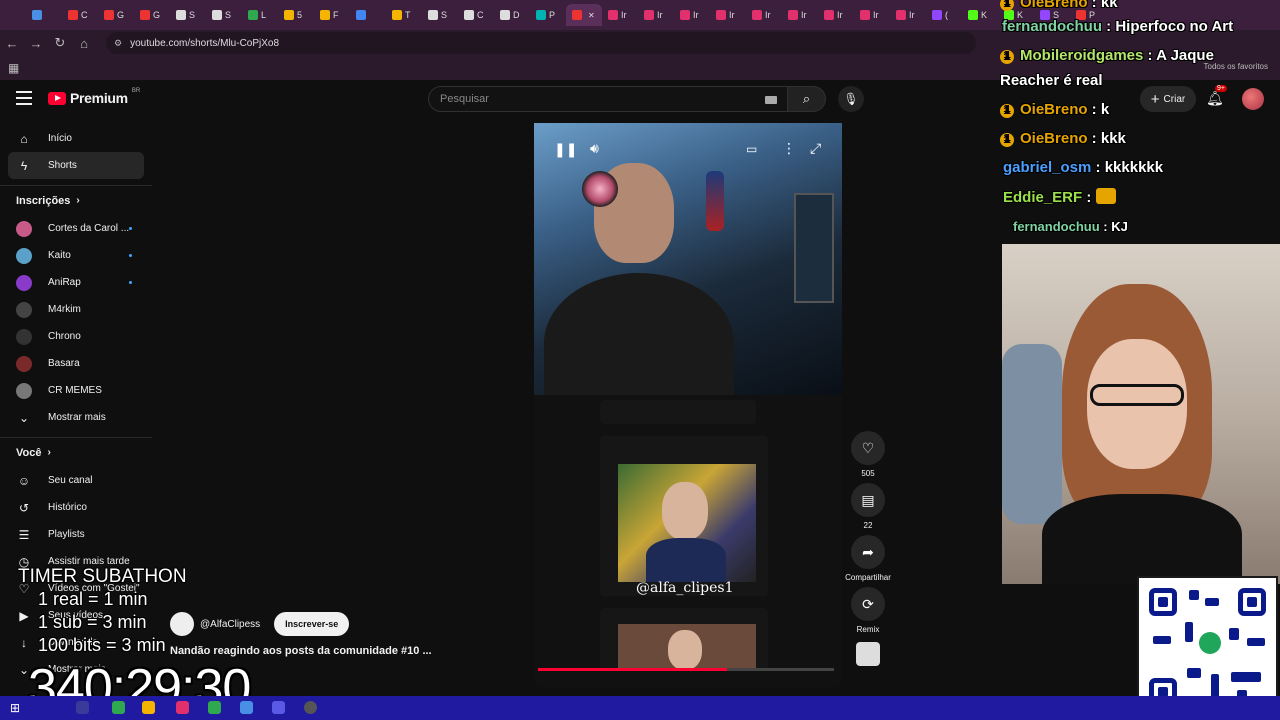 The image size is (1280, 720). Describe the element at coordinates (1059, 197) in the screenshot. I see `chat-message: Eddie_ERF :` at that location.